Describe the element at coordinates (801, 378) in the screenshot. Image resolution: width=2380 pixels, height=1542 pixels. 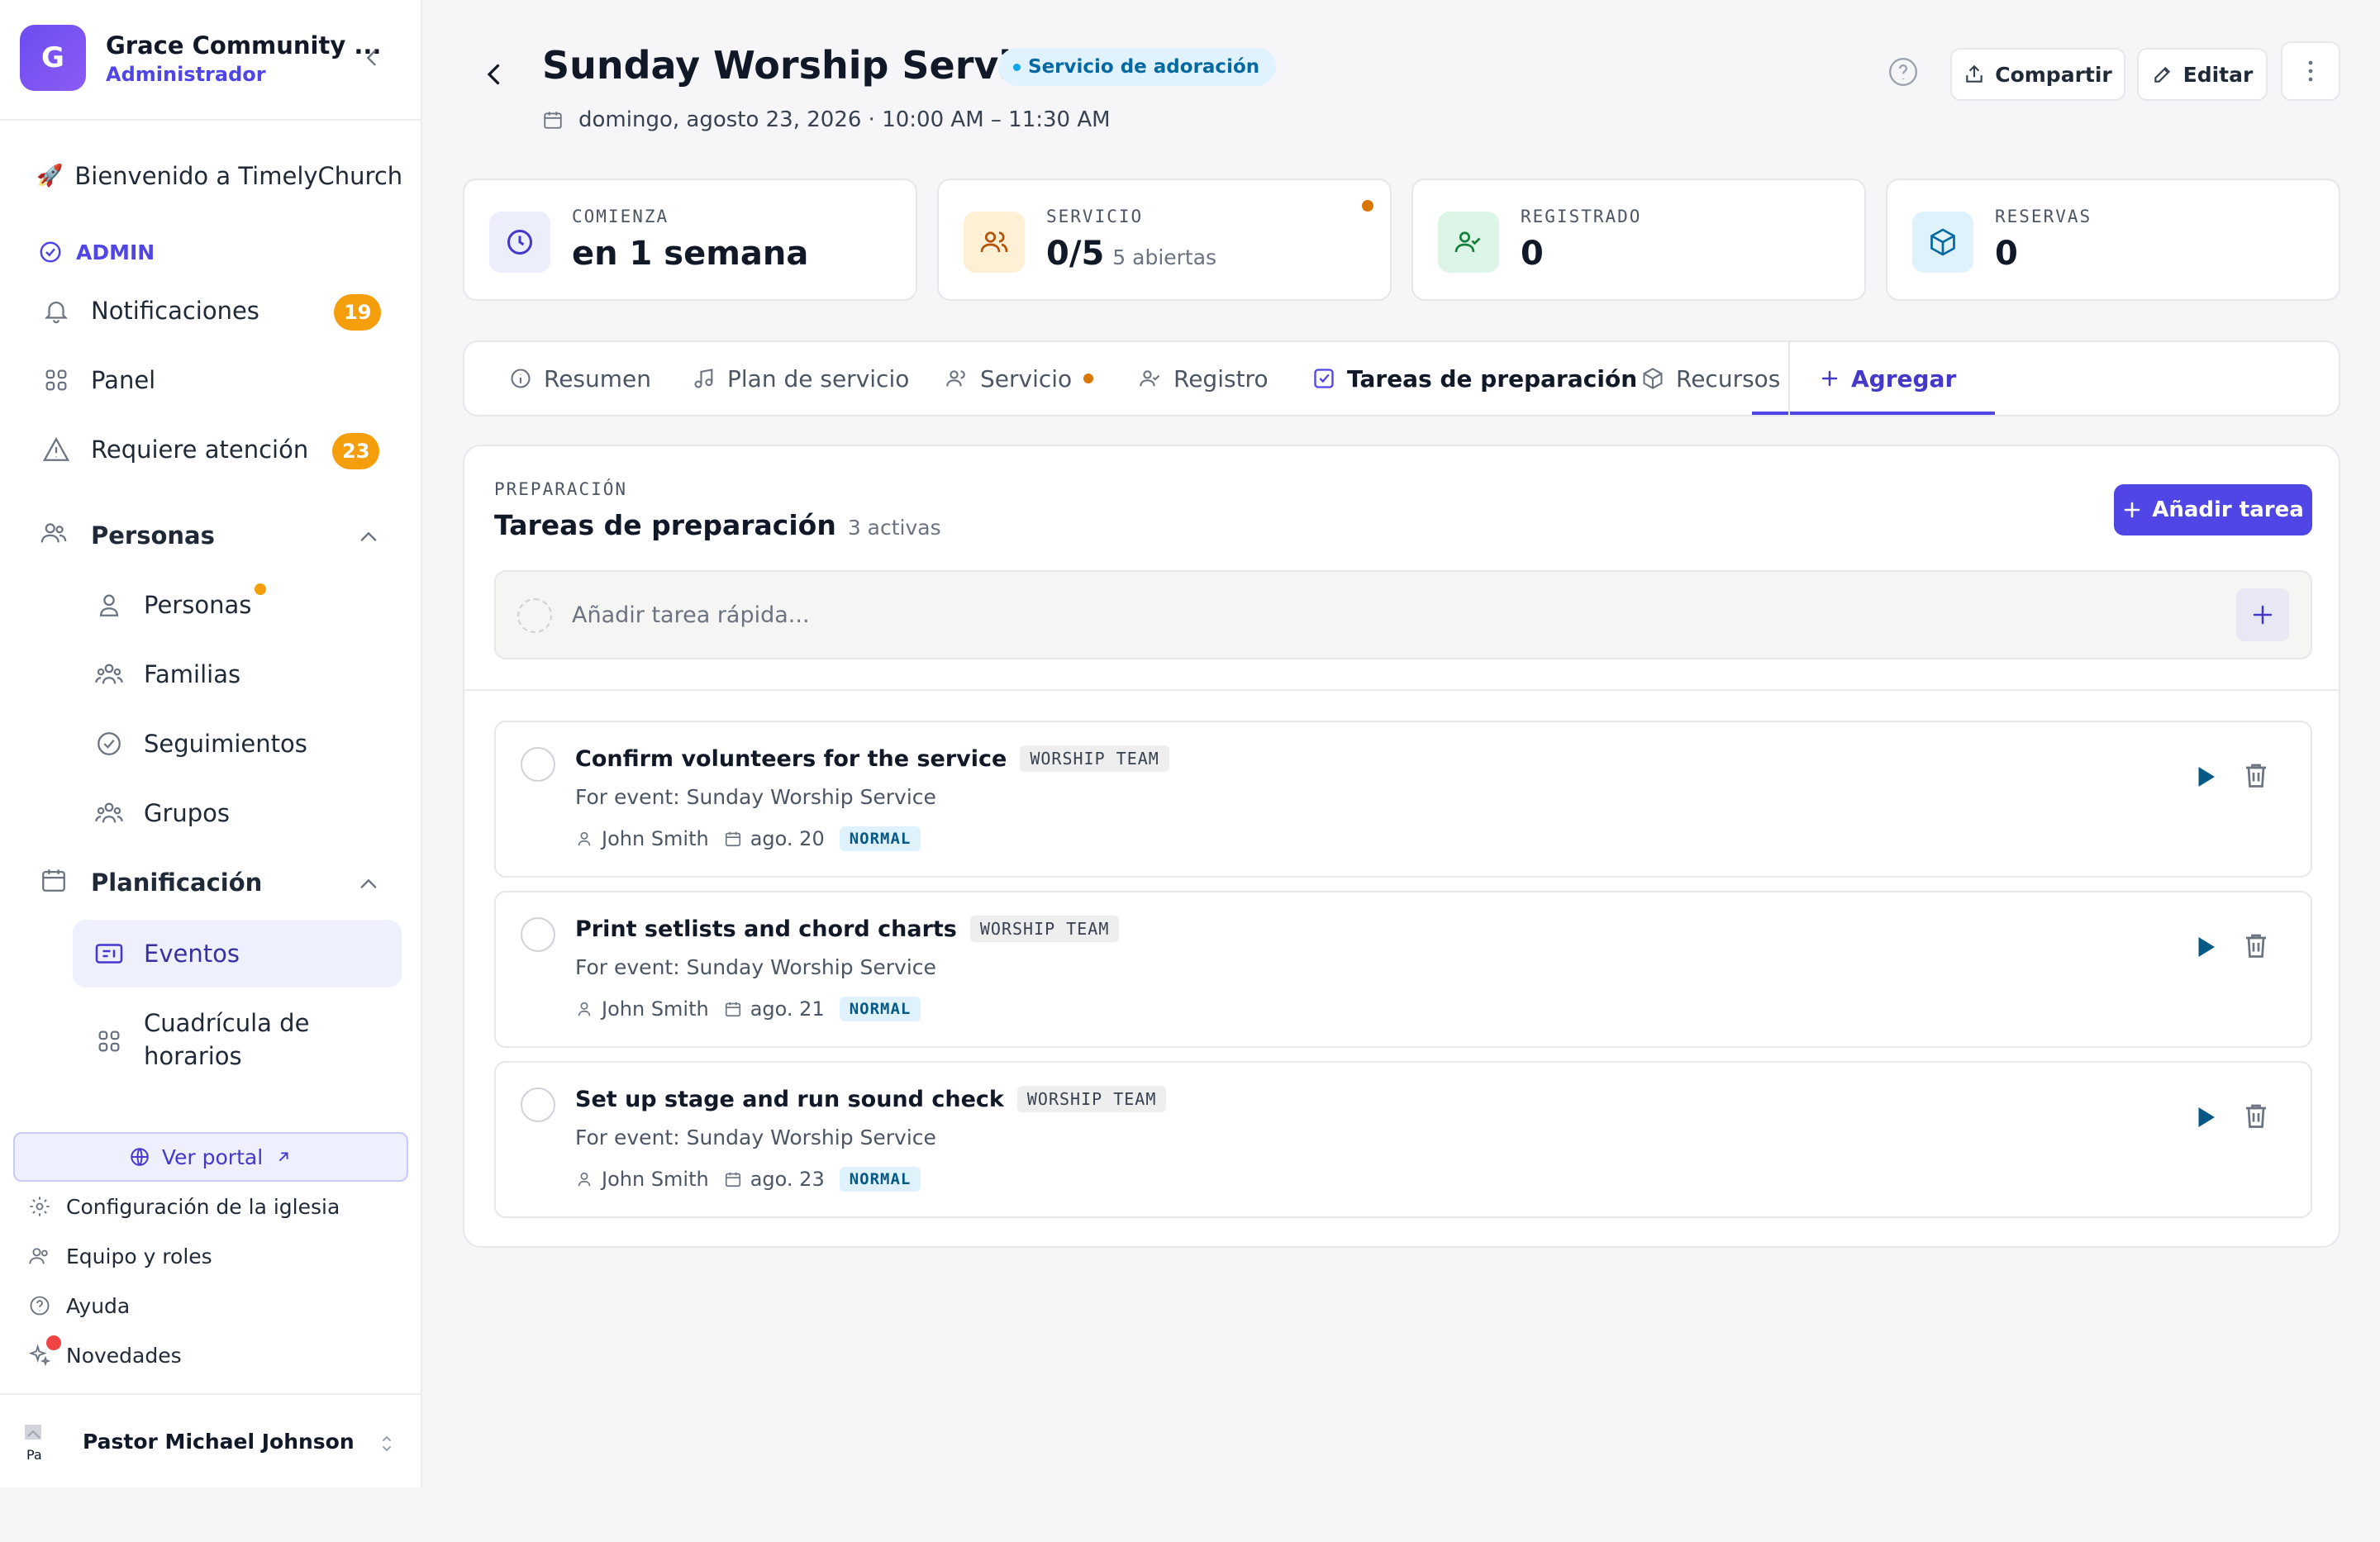
I see `tab-plan-de-servicio: Plan de servicio` at that location.